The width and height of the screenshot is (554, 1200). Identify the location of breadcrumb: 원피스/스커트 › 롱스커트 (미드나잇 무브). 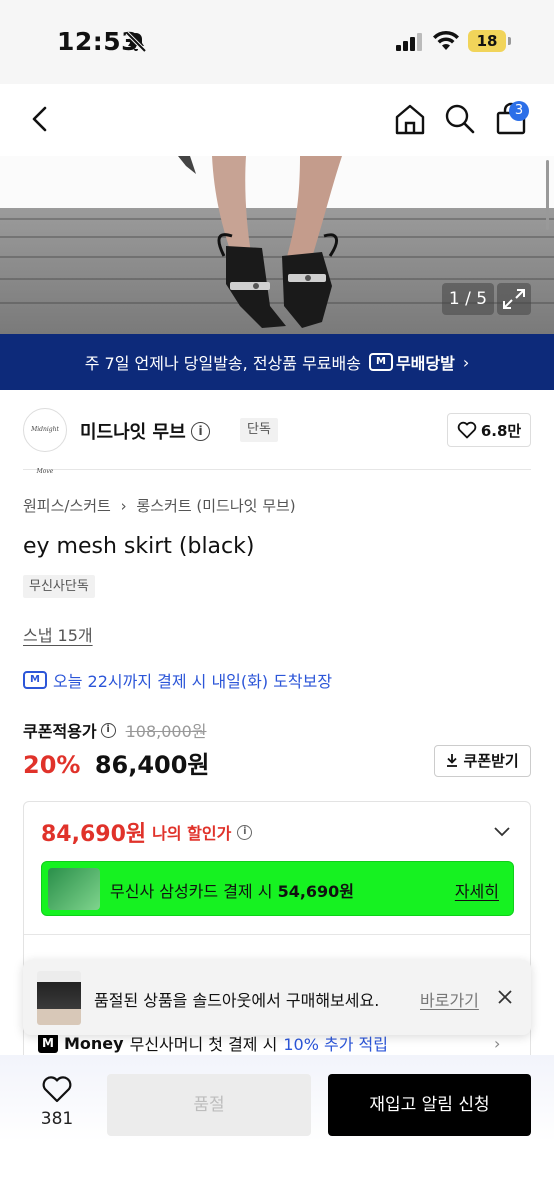
(159, 505).